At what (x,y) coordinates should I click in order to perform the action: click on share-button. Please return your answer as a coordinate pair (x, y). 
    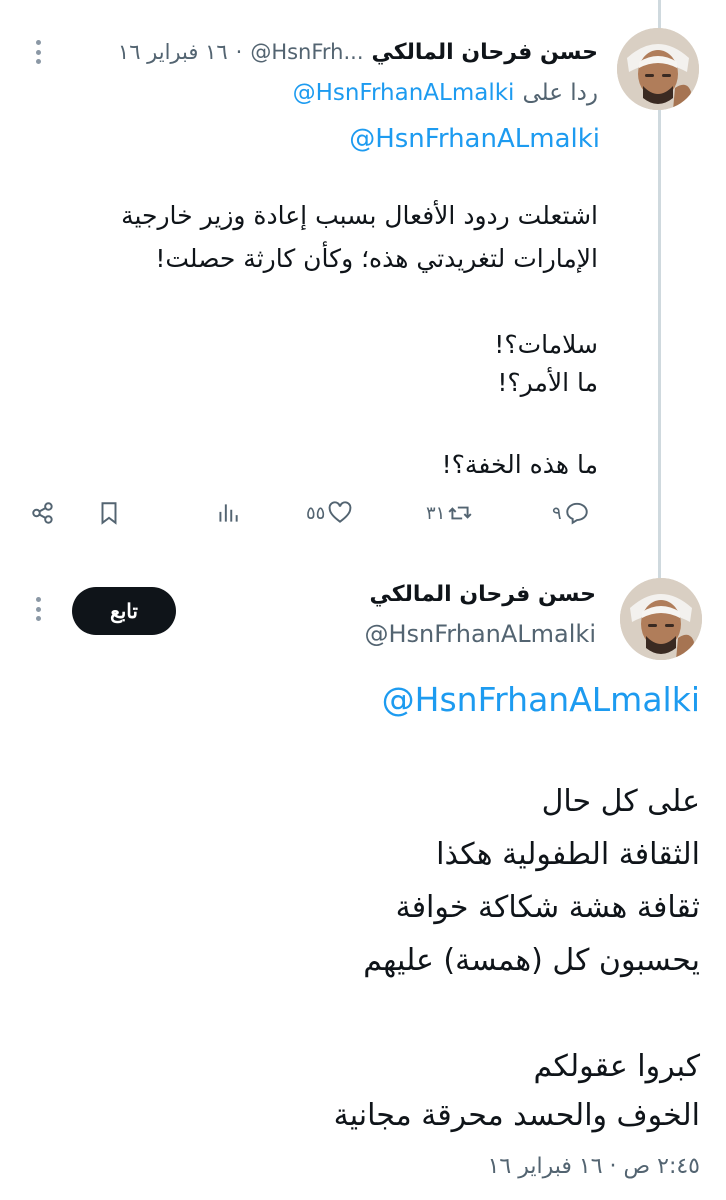
    Looking at the image, I should click on (43, 513).